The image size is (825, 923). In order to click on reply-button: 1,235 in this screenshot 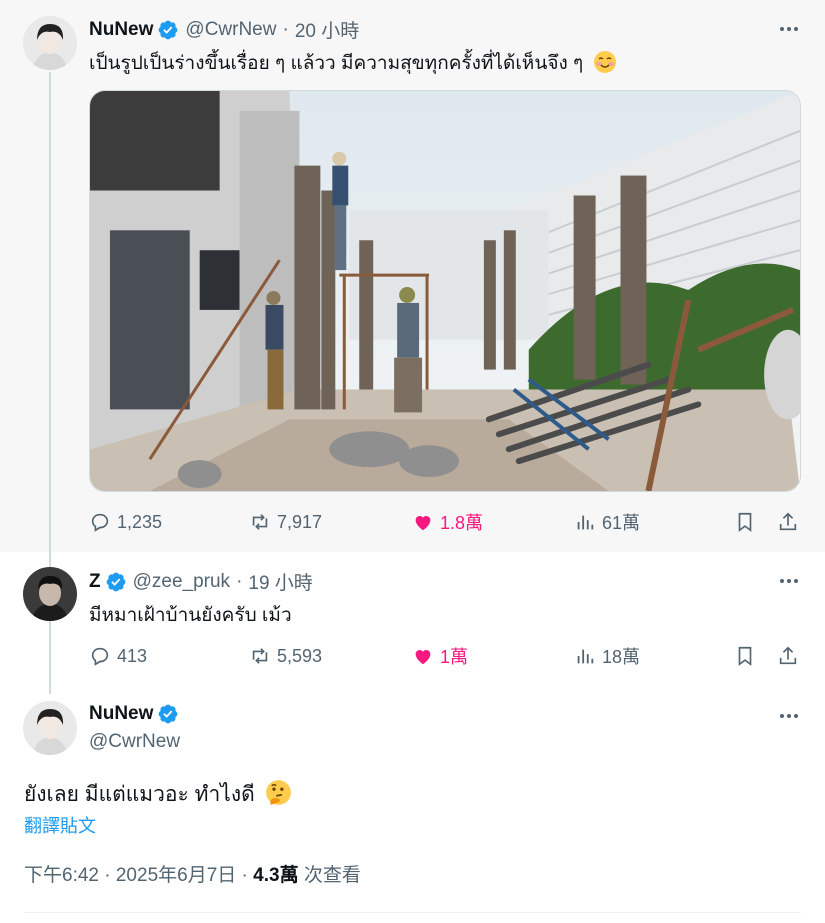, I will do `click(125, 522)`.